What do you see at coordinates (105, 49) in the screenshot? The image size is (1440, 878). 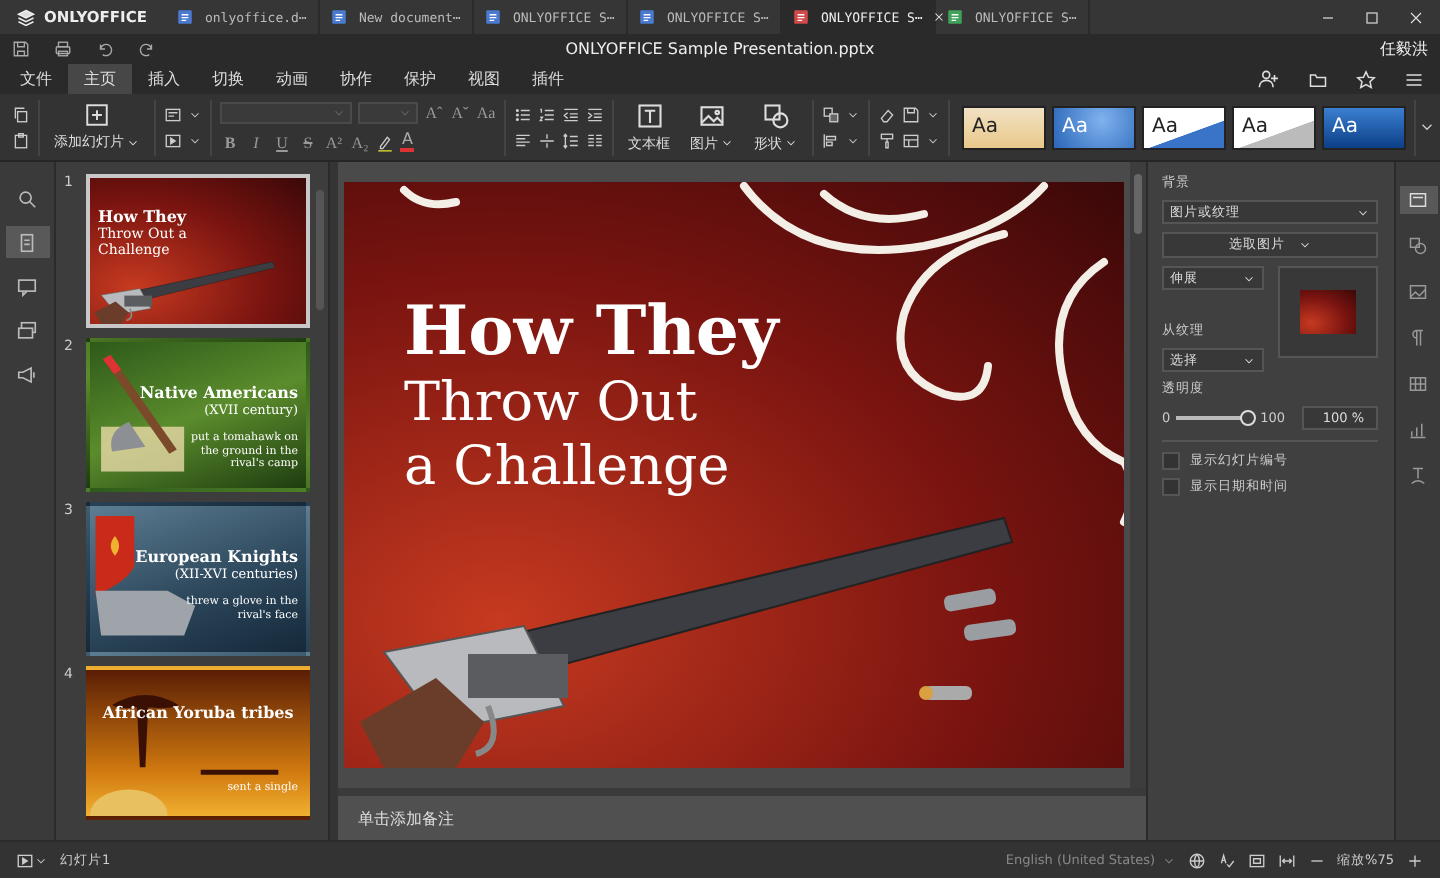 I see `undo-icon` at bounding box center [105, 49].